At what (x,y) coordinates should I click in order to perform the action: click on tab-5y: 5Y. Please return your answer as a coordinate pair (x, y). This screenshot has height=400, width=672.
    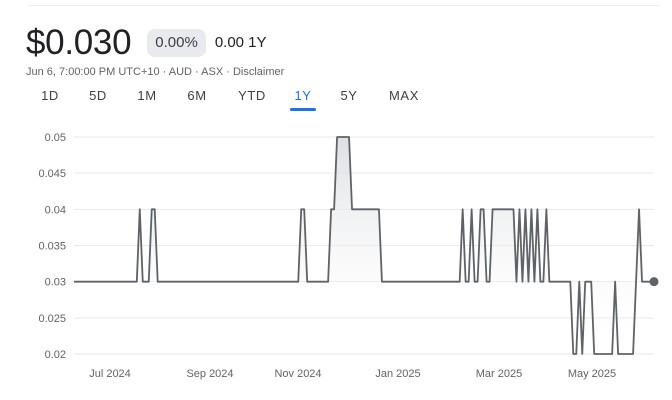
    Looking at the image, I should click on (348, 95).